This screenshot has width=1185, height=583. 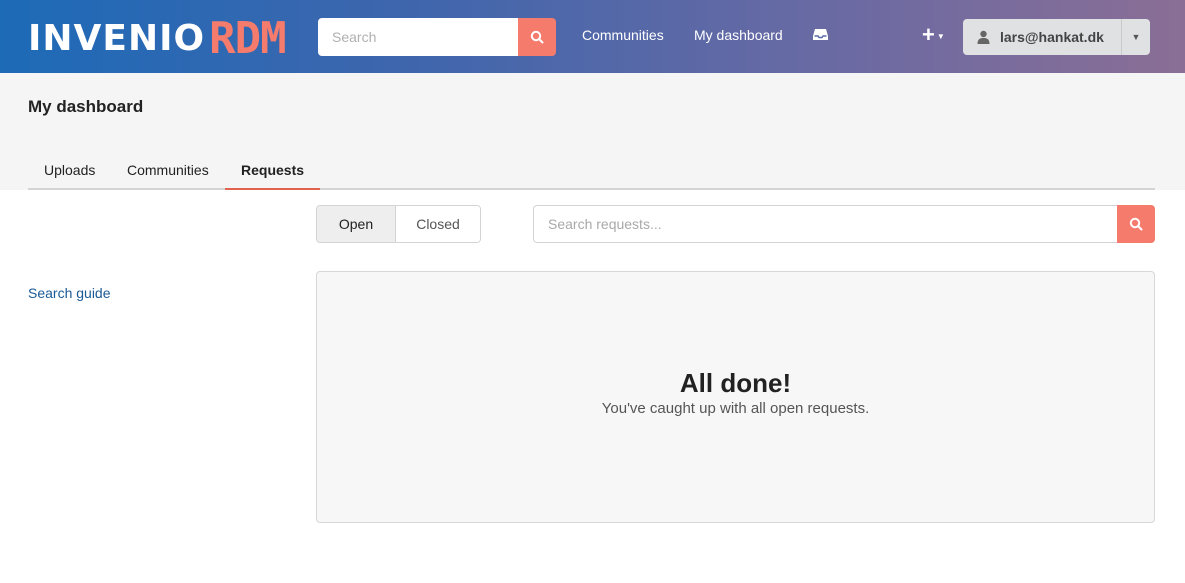 What do you see at coordinates (735, 408) in the screenshot?
I see `empty-state-message: You've caught up with all open requests.` at bounding box center [735, 408].